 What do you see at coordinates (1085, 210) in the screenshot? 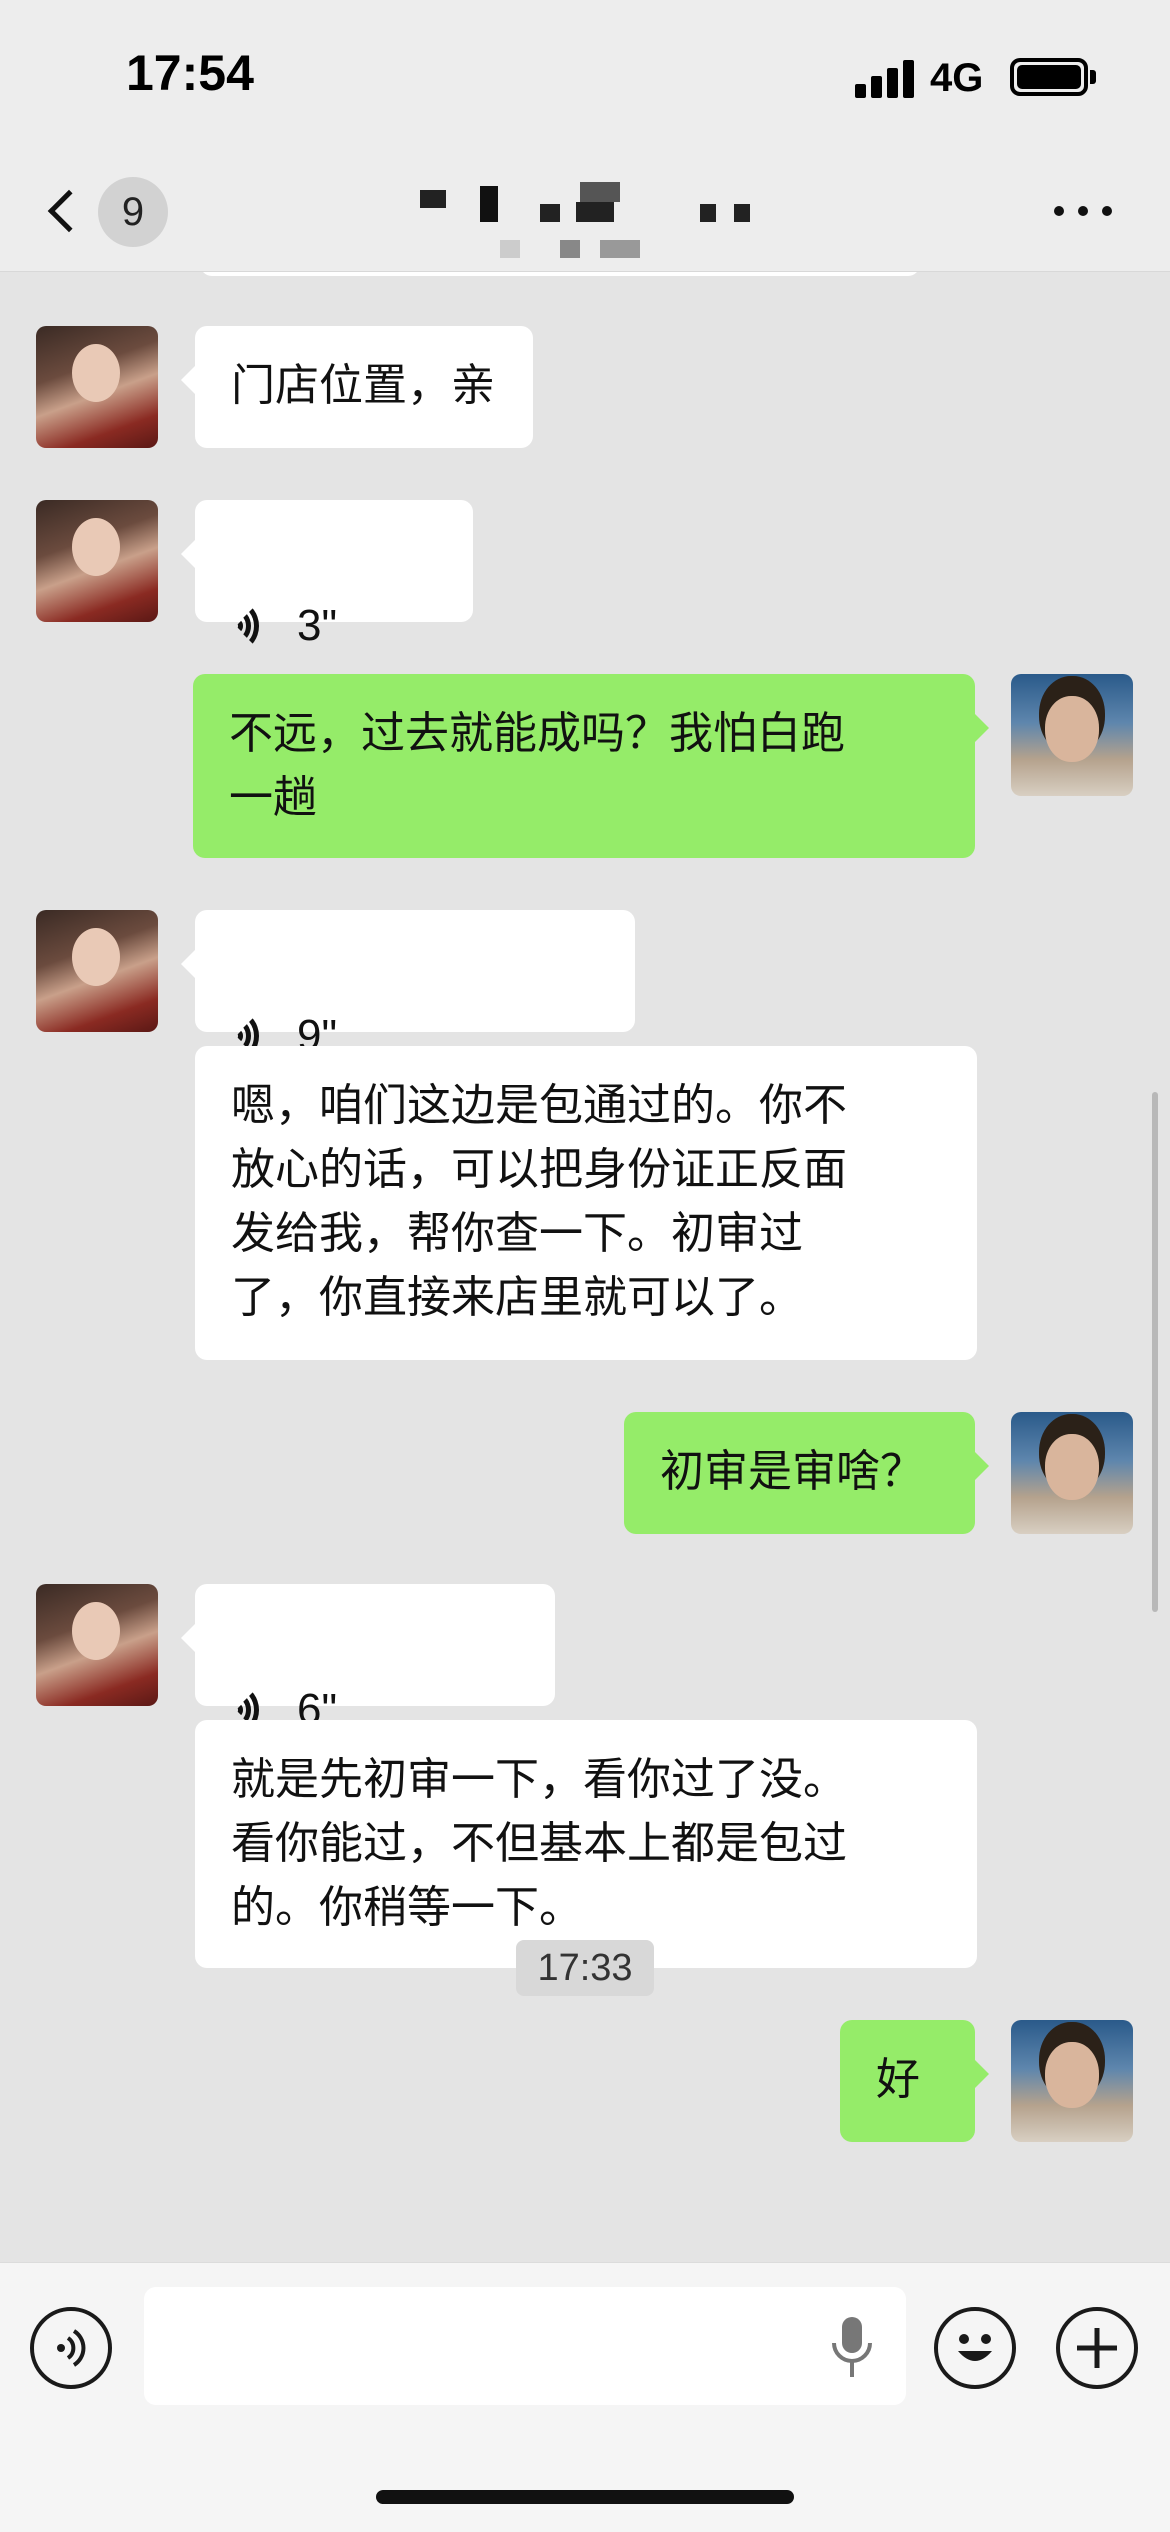
I see `more-options-button` at bounding box center [1085, 210].